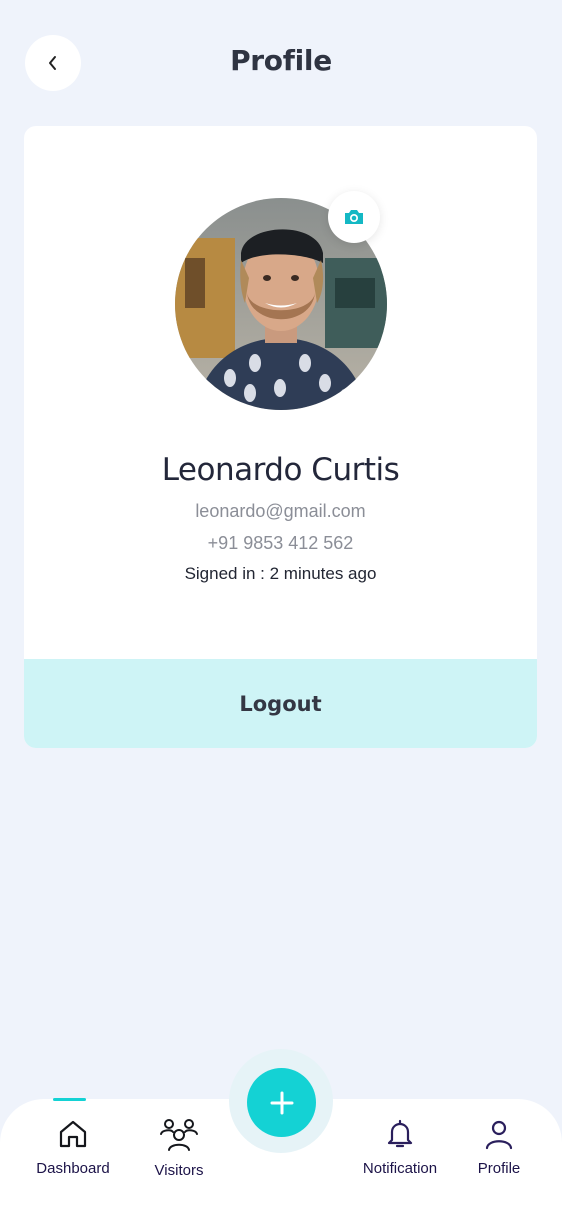 The image size is (562, 1218). What do you see at coordinates (179, 1170) in the screenshot?
I see `nav-label-visitors: Visitors` at bounding box center [179, 1170].